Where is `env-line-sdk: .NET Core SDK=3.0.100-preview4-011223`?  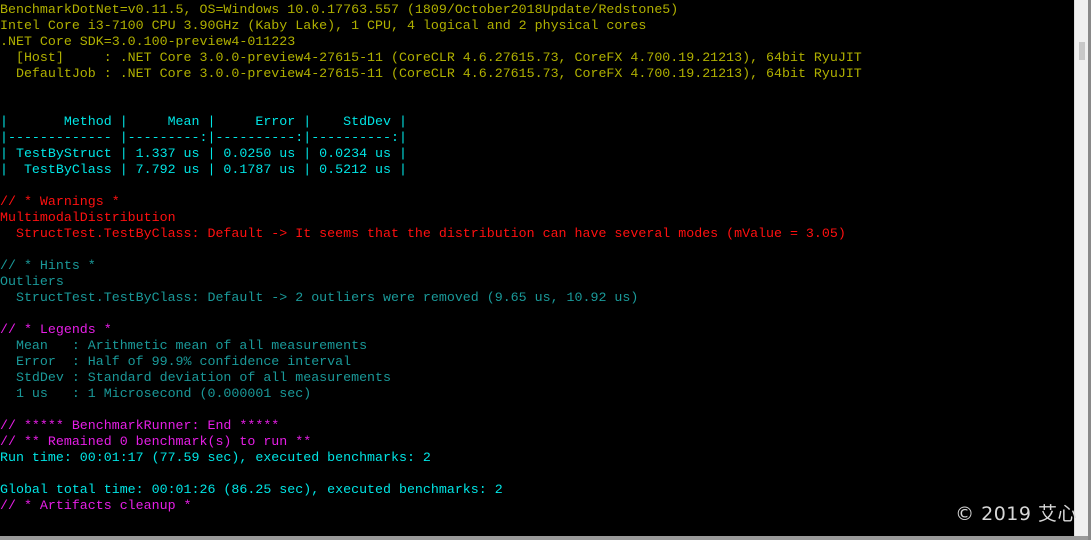
env-line-sdk: .NET Core SDK=3.0.100-preview4-011223 is located at coordinates (148, 41).